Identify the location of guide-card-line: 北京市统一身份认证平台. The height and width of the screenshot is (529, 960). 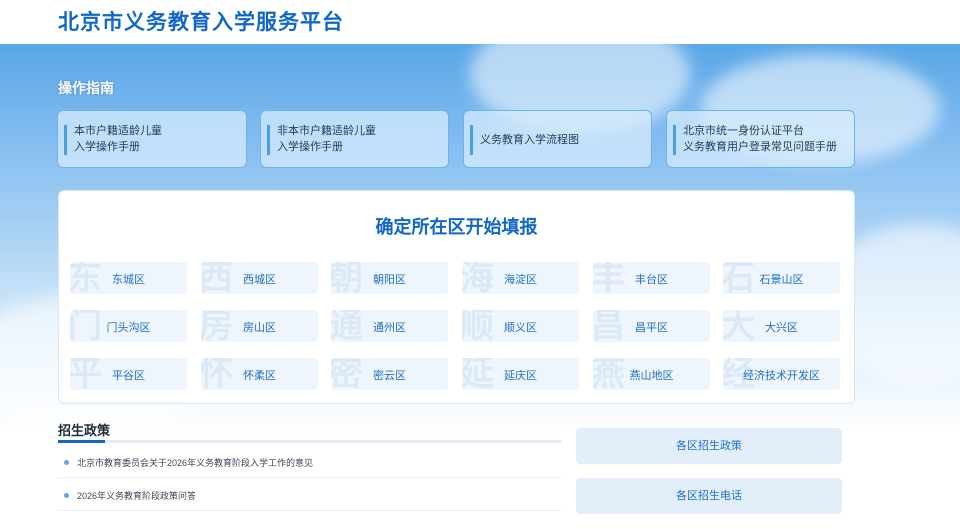
(743, 131).